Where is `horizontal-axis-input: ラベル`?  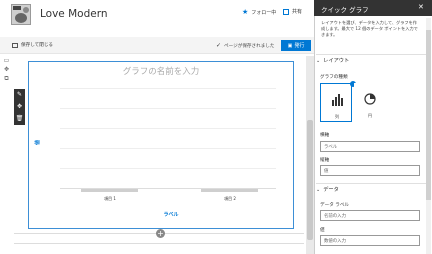 horizontal-axis-input: ラベル is located at coordinates (370, 146).